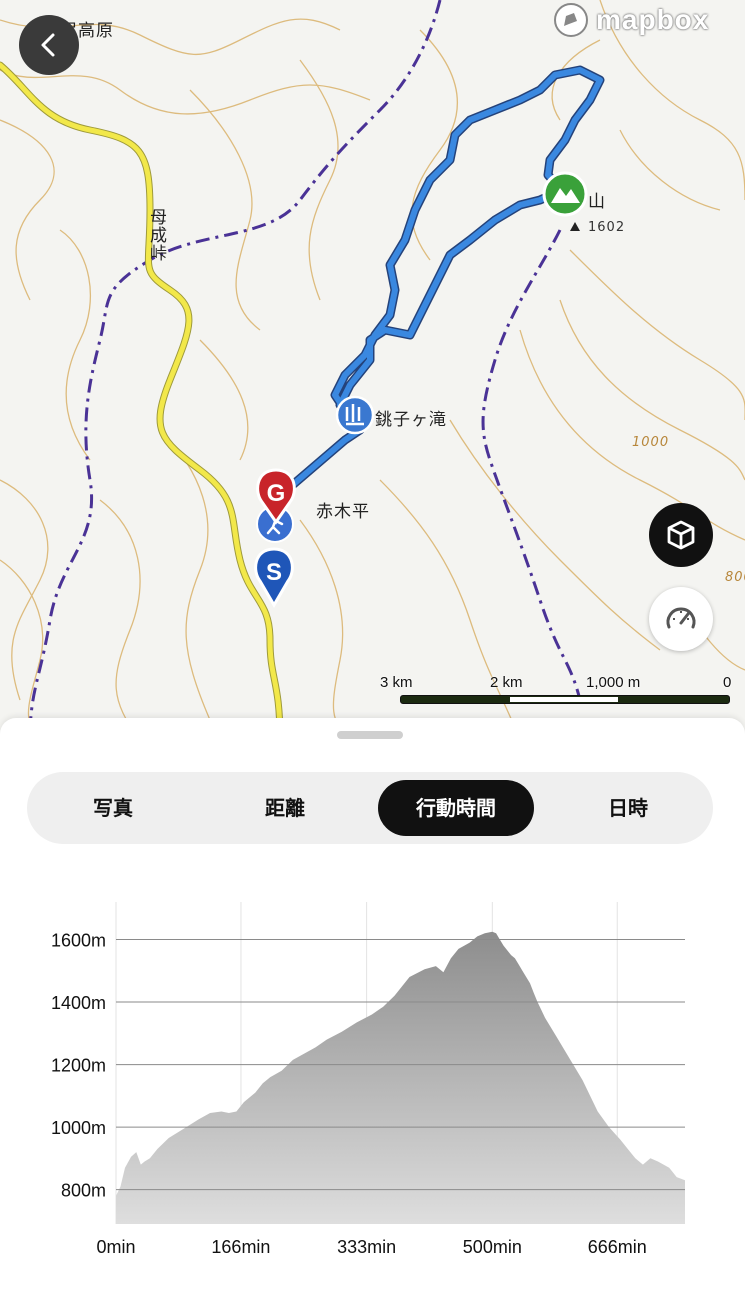 Image resolution: width=745 pixels, height=1293 pixels. What do you see at coordinates (735, 577) in the screenshot?
I see `contour-label-800: 800` at bounding box center [735, 577].